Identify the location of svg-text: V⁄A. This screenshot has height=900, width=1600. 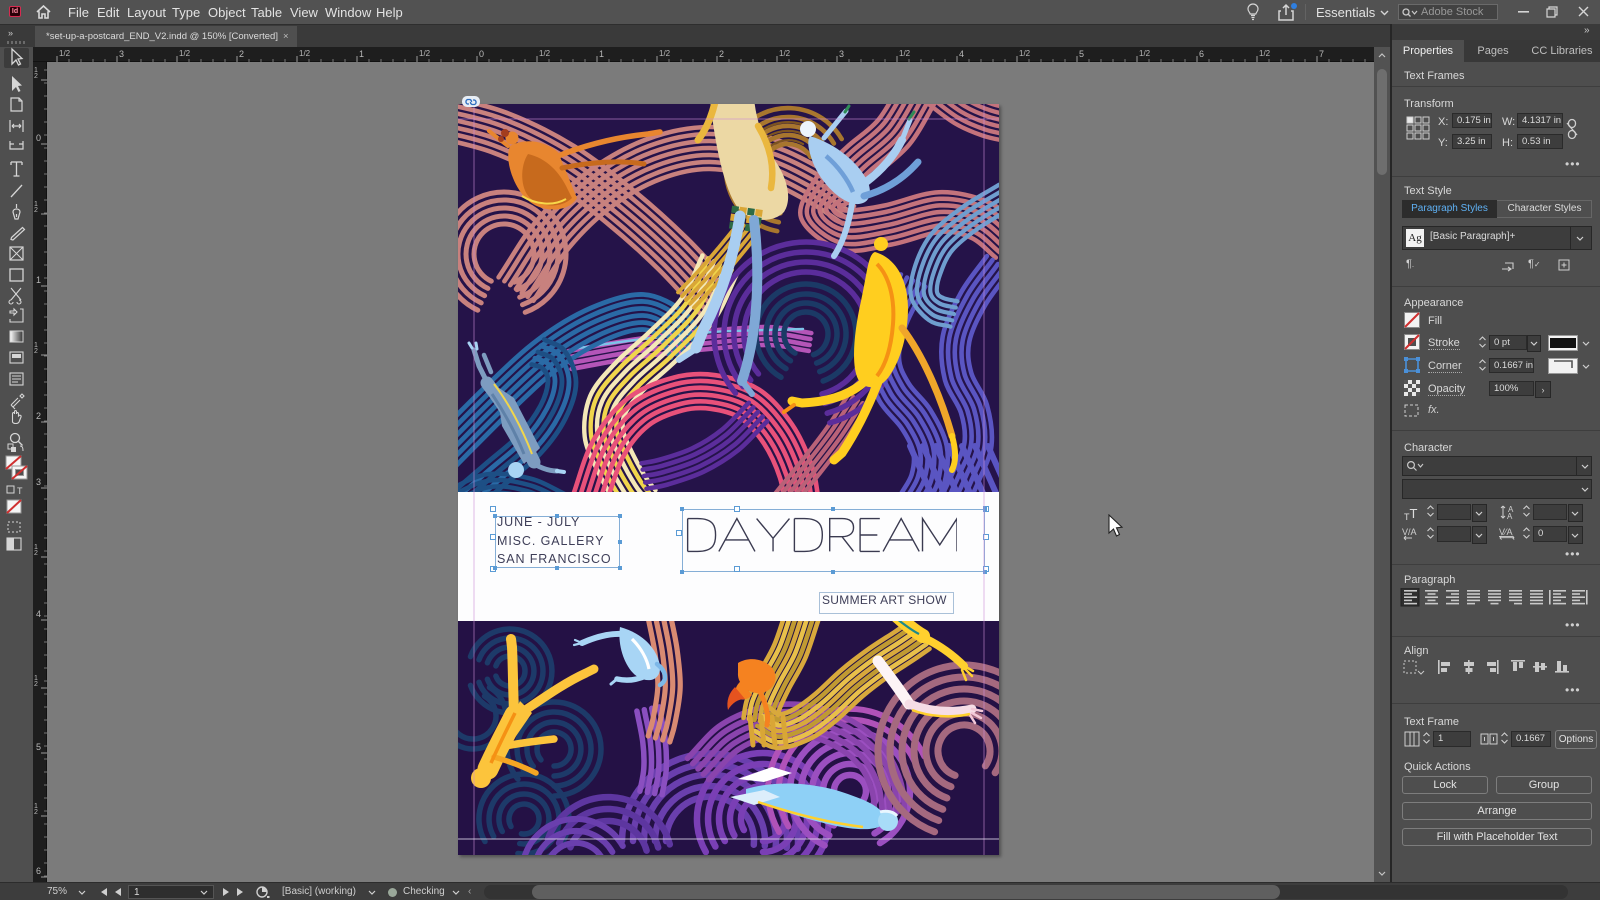
(1506, 532).